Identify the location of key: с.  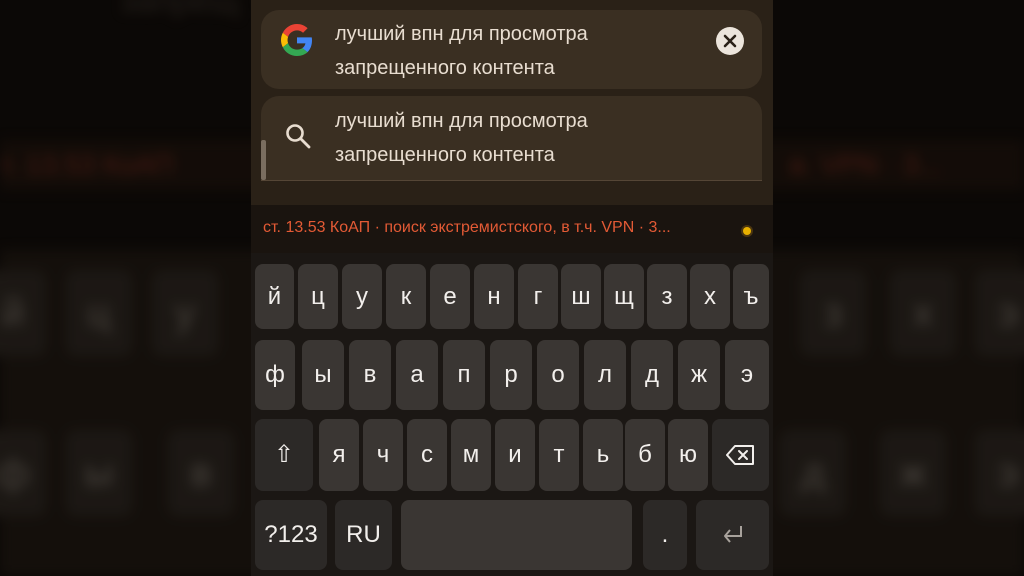
(427, 455).